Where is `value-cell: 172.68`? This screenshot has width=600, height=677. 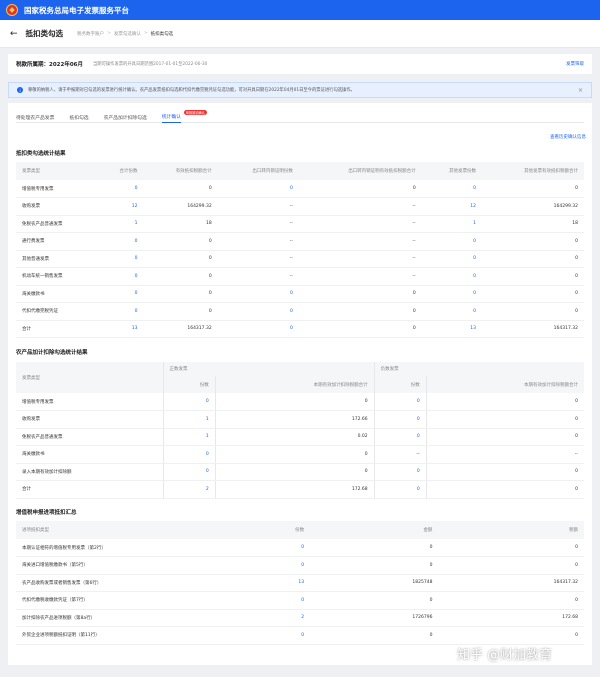 value-cell: 172.68 is located at coordinates (294, 489).